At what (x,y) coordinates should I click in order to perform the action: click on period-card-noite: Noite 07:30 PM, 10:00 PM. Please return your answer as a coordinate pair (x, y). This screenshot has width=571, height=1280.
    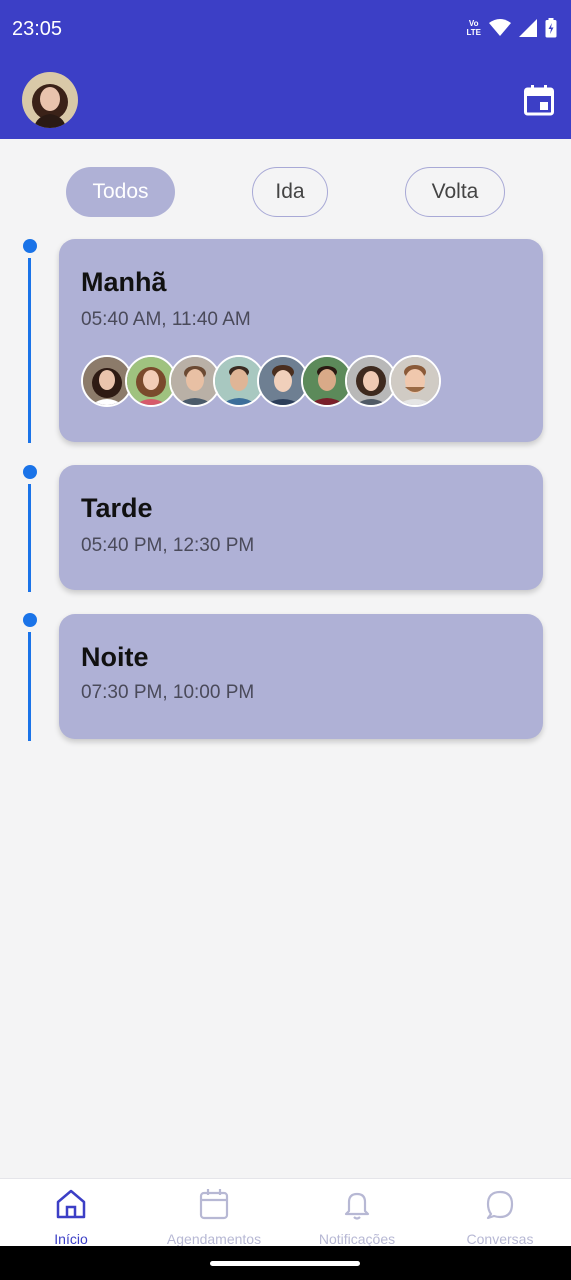
    Looking at the image, I should click on (301, 676).